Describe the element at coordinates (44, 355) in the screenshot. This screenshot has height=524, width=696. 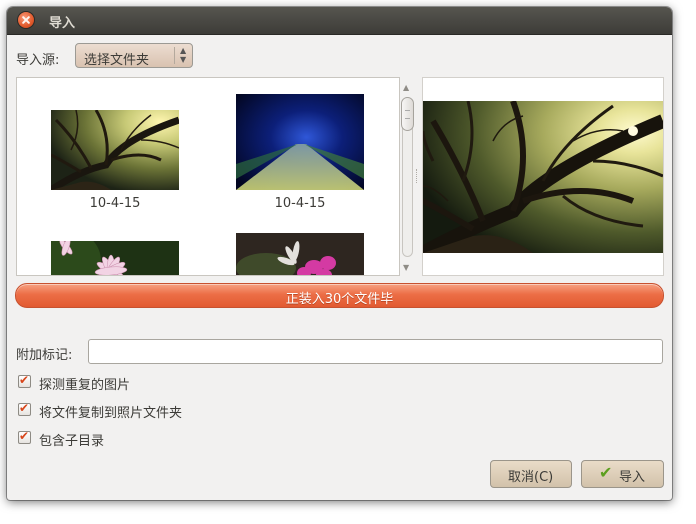
I see `tags-label: 附加标记:` at that location.